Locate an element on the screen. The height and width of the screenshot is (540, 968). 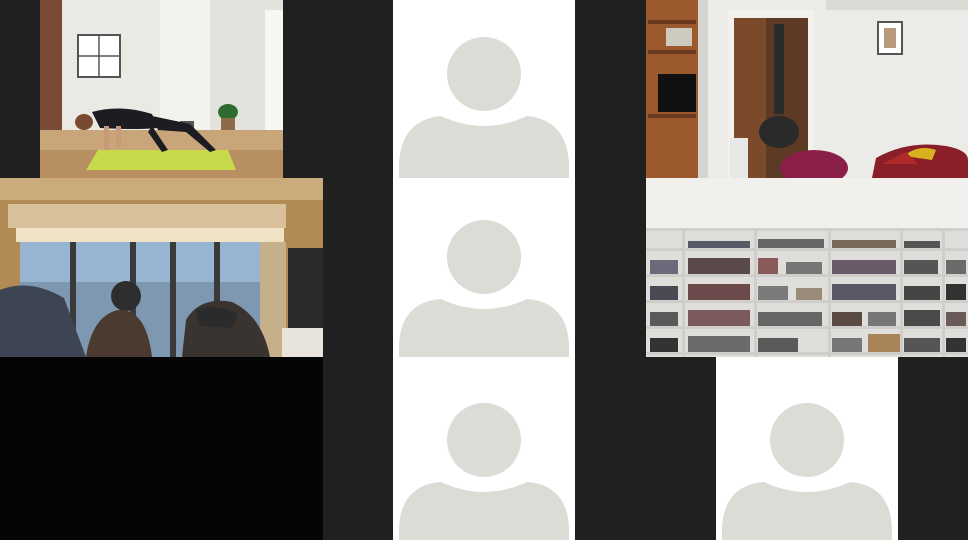
bookshelf-scene is located at coordinates (807, 267).